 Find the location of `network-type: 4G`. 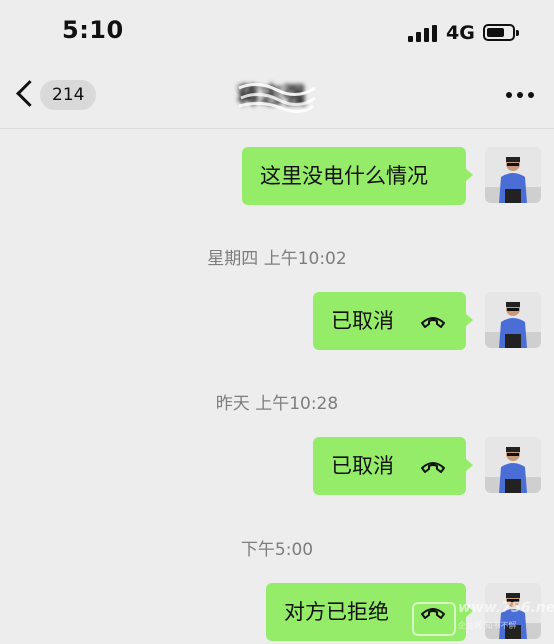

network-type: 4G is located at coordinates (460, 33).